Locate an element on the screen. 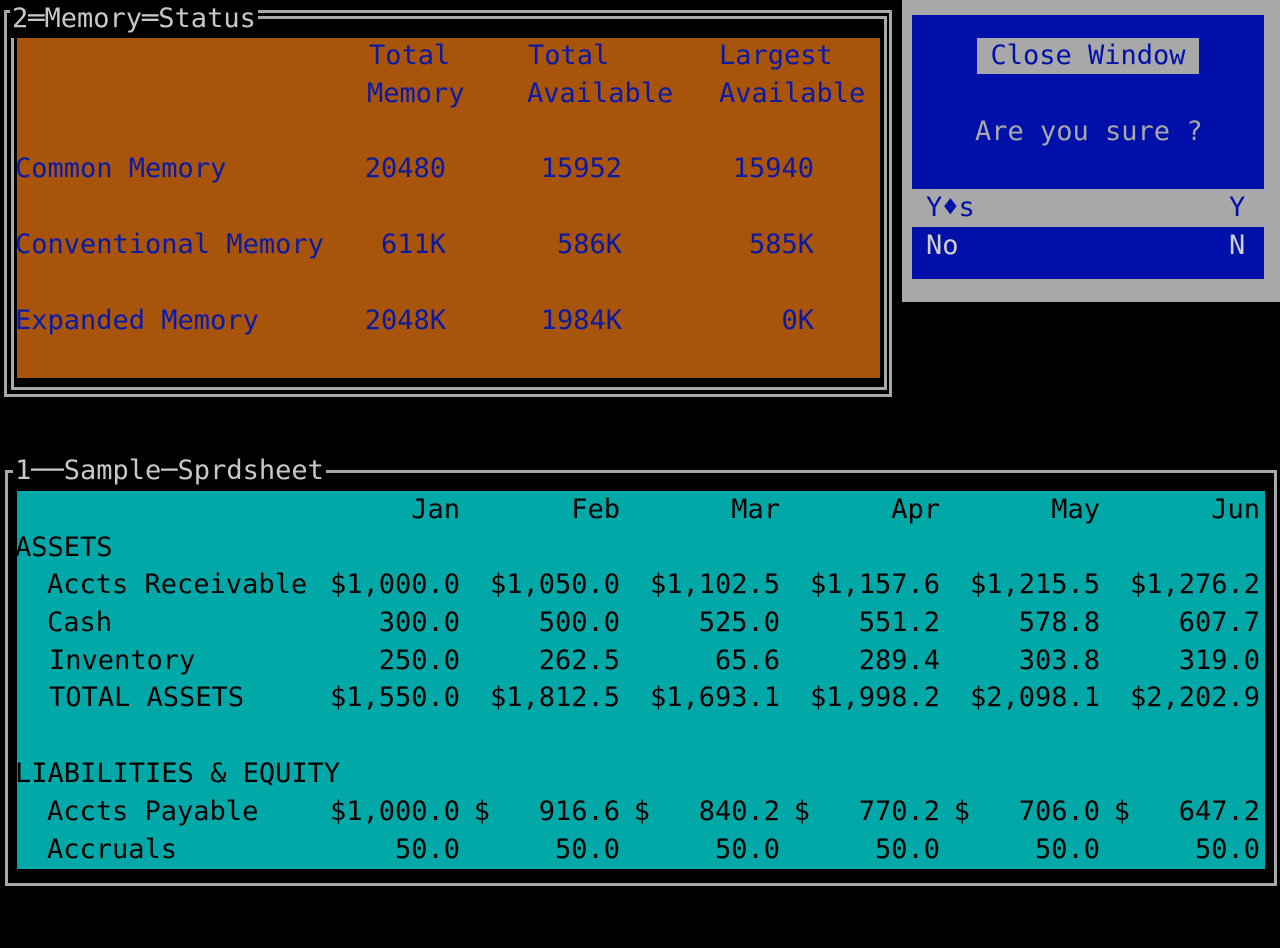  dialog-option-yes-hotkey: Y is located at coordinates (1237, 208).